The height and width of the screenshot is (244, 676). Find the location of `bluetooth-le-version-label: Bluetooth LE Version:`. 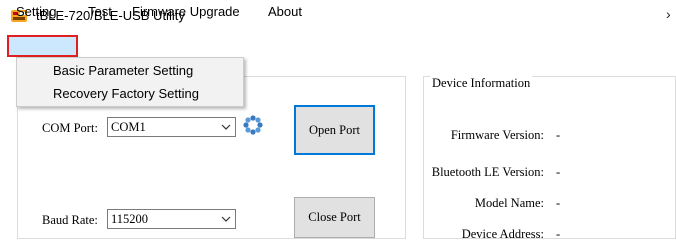

bluetooth-le-version-label: Bluetooth LE Version: is located at coordinates (487, 172).